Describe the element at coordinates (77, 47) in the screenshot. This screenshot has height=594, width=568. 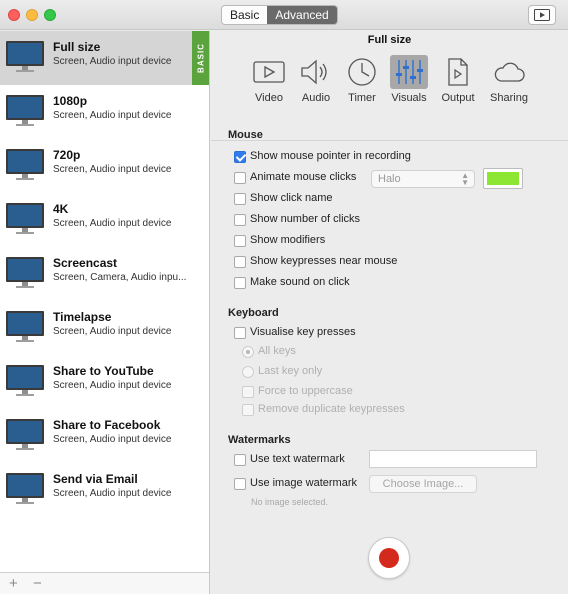
I see `preset-name: Full size` at that location.